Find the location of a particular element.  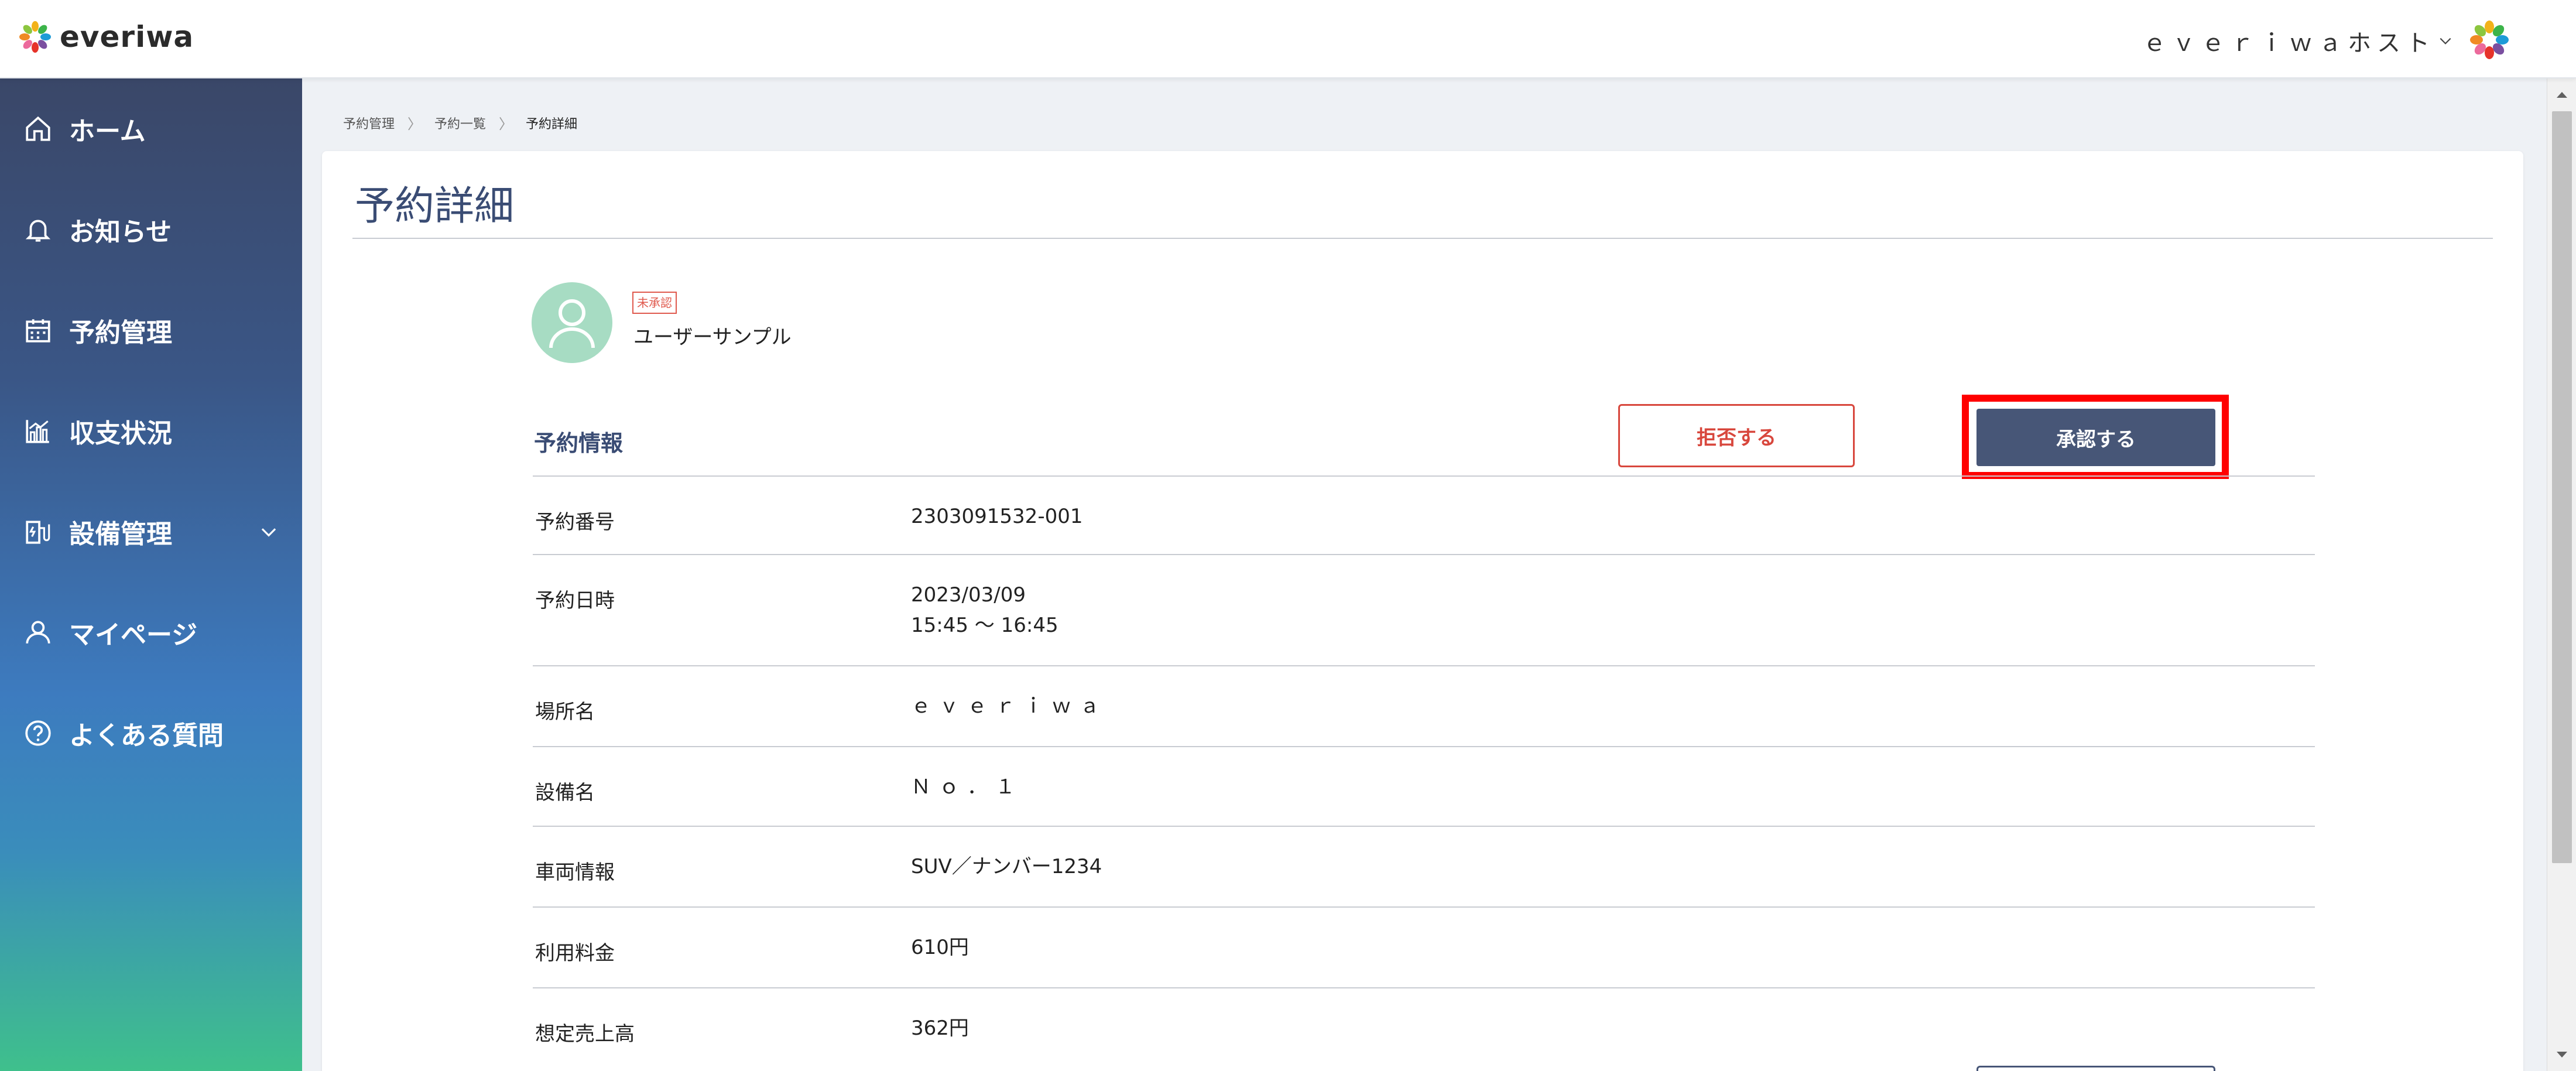

row-value: 2303091532-001 is located at coordinates (997, 516).